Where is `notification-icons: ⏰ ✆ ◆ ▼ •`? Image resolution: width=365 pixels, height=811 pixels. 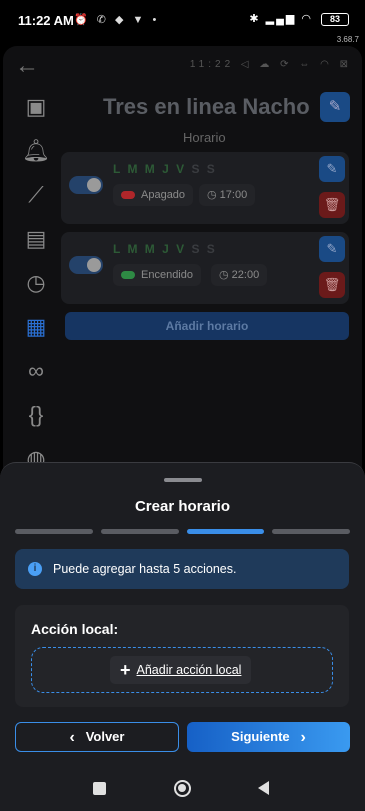 notification-icons: ⏰ ✆ ◆ ▼ • is located at coordinates (117, 20).